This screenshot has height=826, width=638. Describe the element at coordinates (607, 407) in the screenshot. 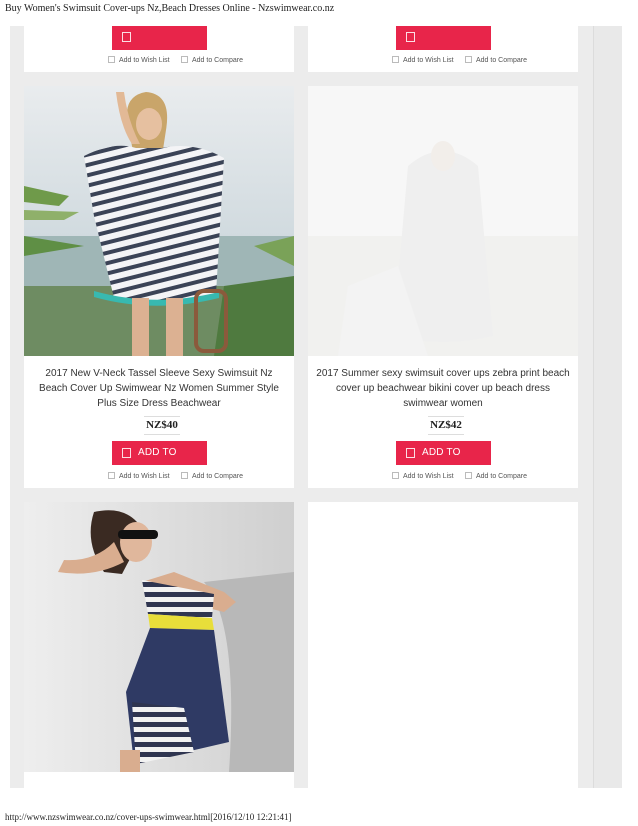

I see `scrollbar` at that location.